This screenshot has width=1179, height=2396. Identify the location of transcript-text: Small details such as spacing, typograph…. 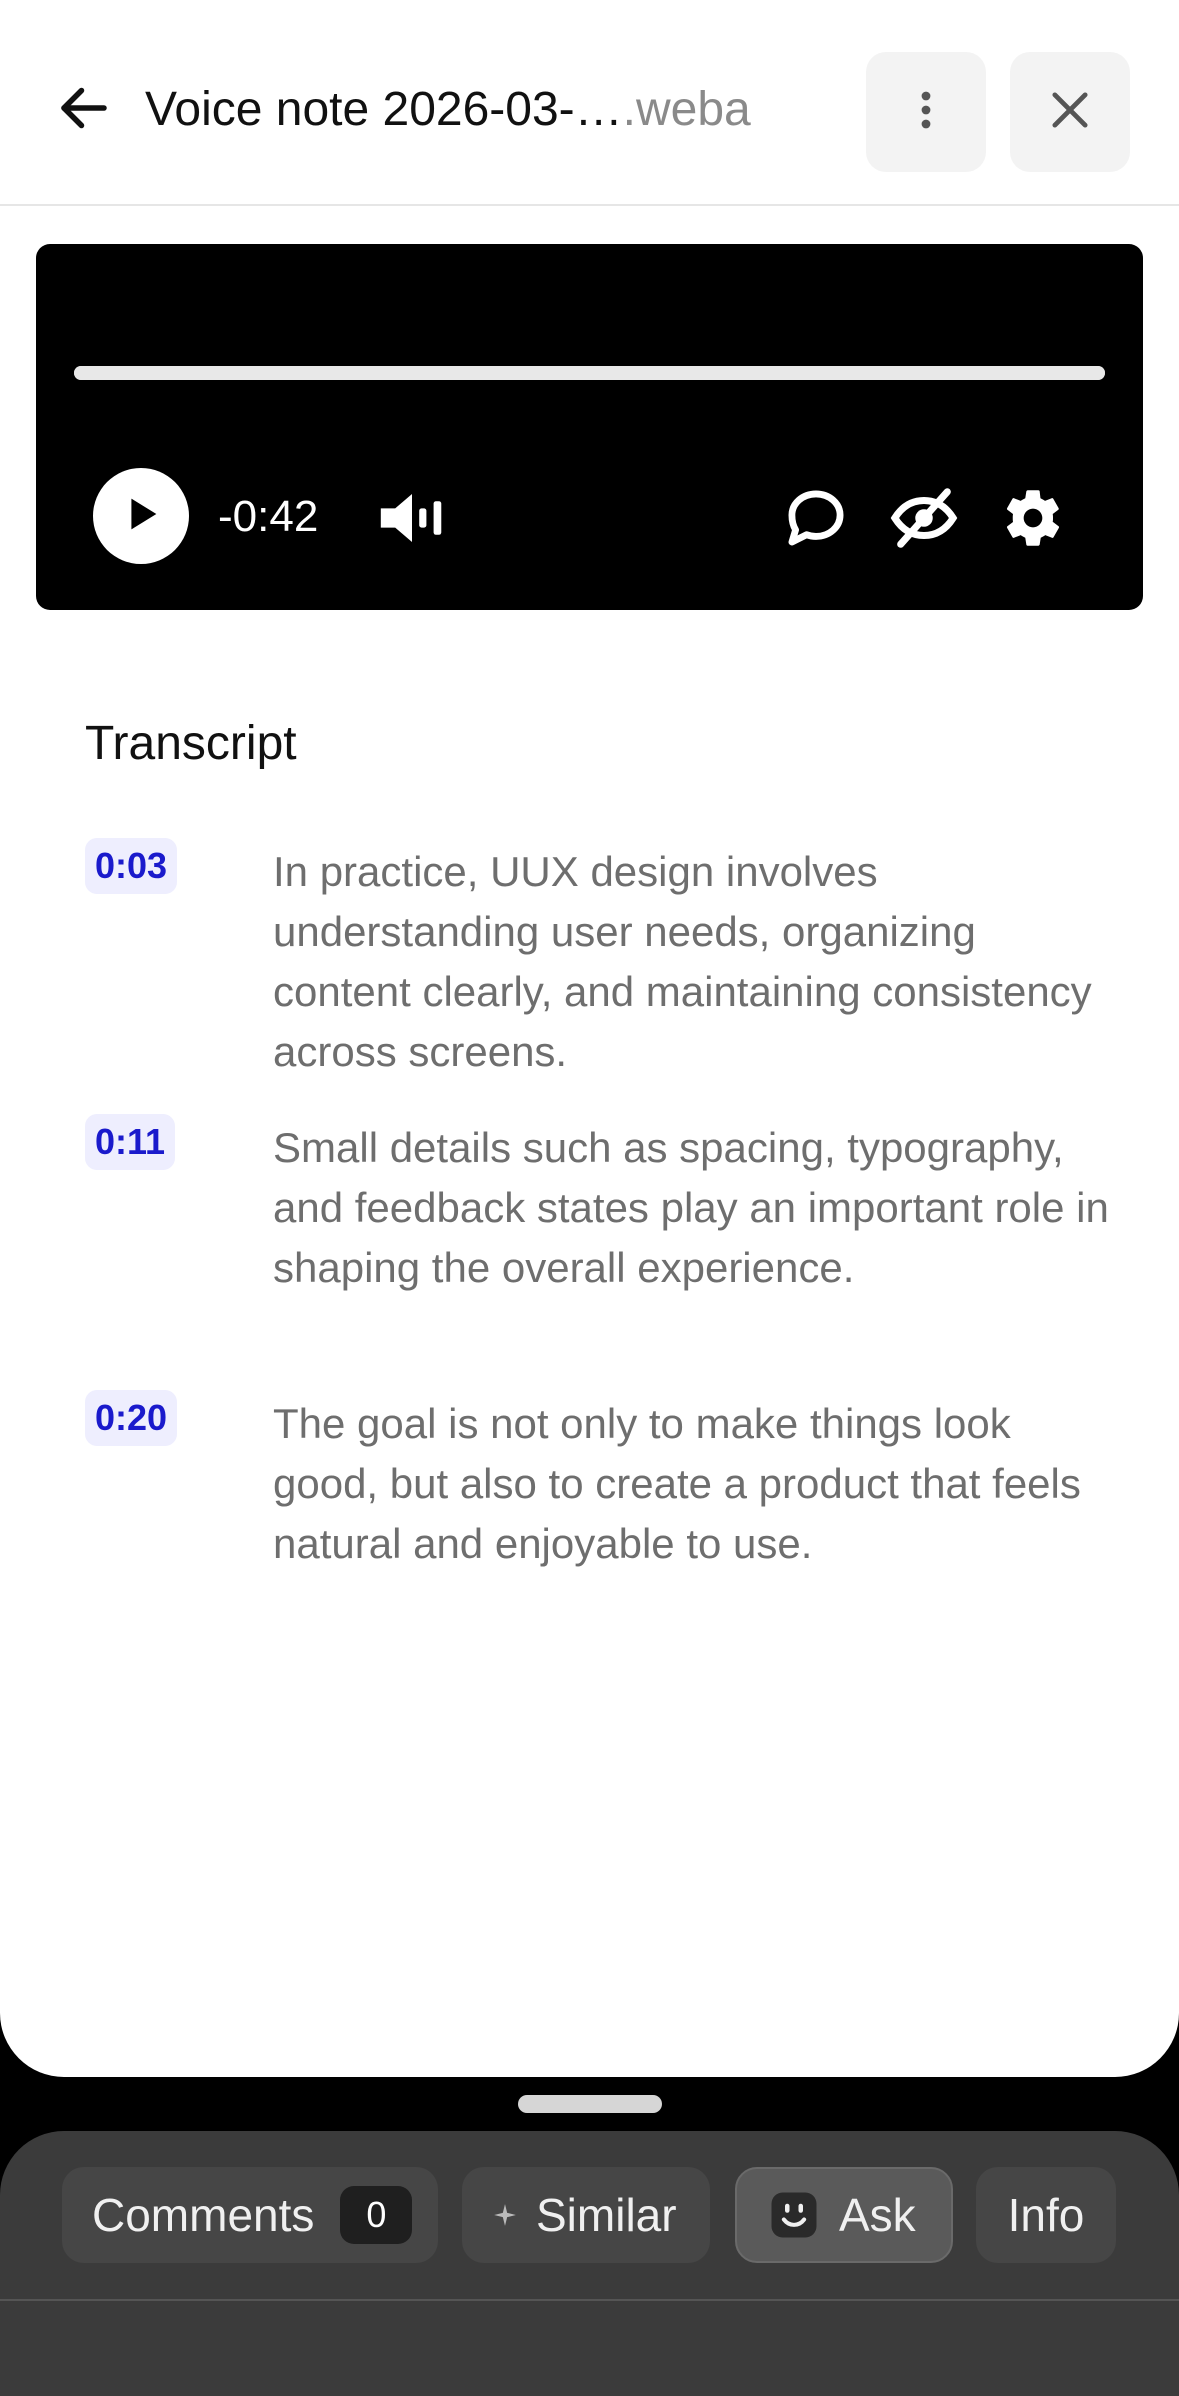
(691, 1207).